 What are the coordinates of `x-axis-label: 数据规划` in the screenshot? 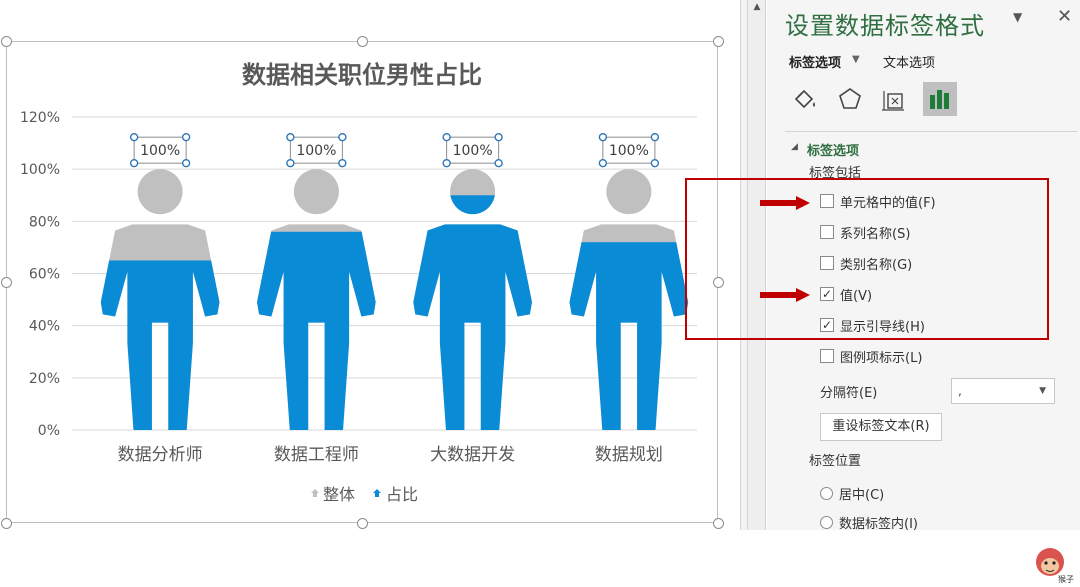 It's located at (629, 455).